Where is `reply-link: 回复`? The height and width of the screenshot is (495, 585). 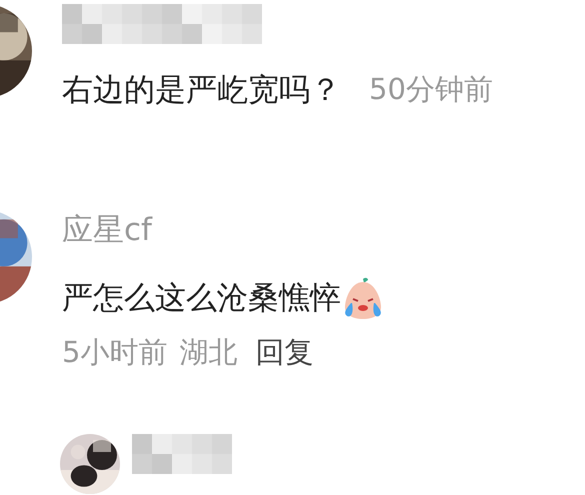
reply-link: 回复 is located at coordinates (284, 352).